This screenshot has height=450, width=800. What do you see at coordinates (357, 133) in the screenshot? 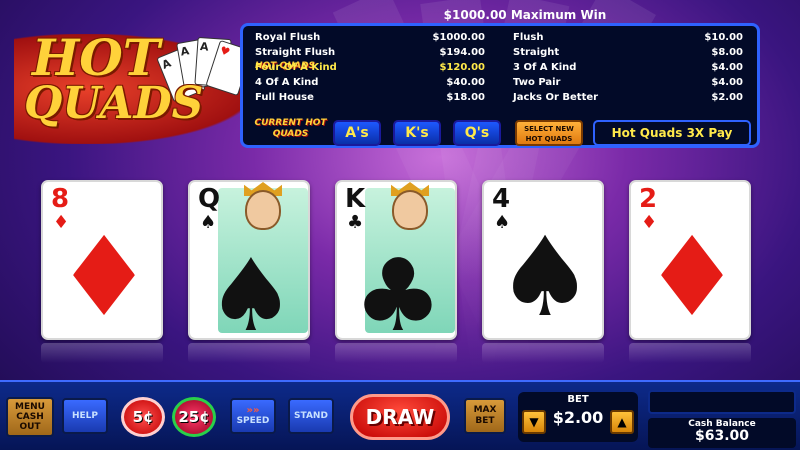
I see `hot-quads-rank-aces: A's` at bounding box center [357, 133].